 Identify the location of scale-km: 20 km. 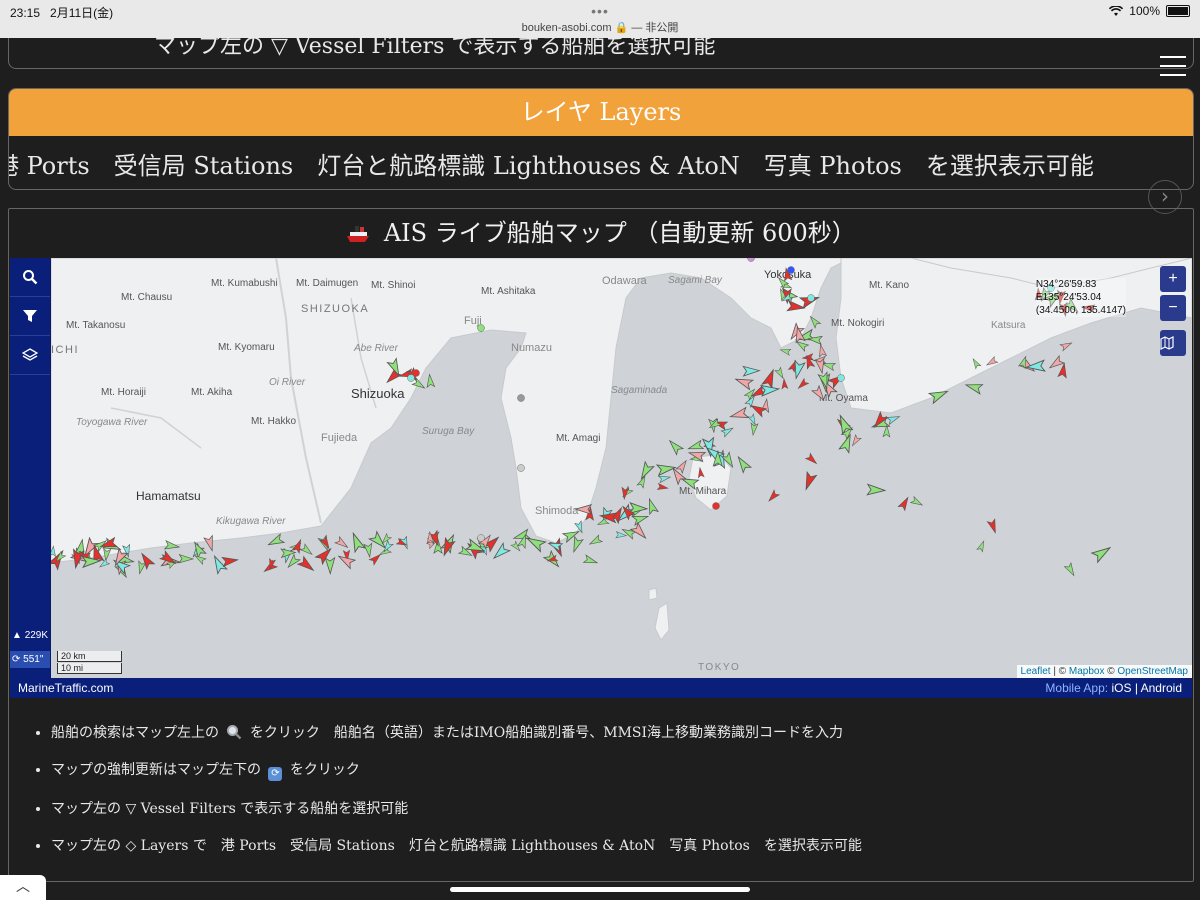
(89, 656).